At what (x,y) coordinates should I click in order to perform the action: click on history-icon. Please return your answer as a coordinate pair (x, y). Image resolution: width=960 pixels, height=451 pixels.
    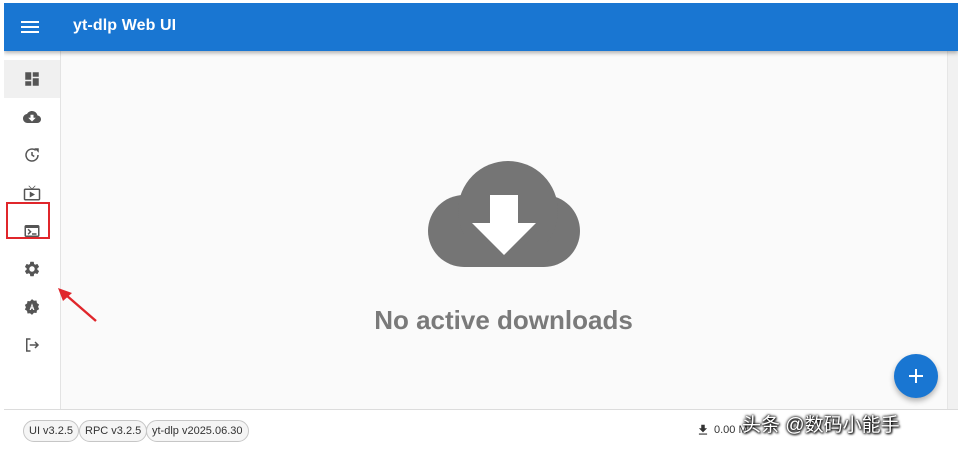
    Looking at the image, I should click on (32, 155).